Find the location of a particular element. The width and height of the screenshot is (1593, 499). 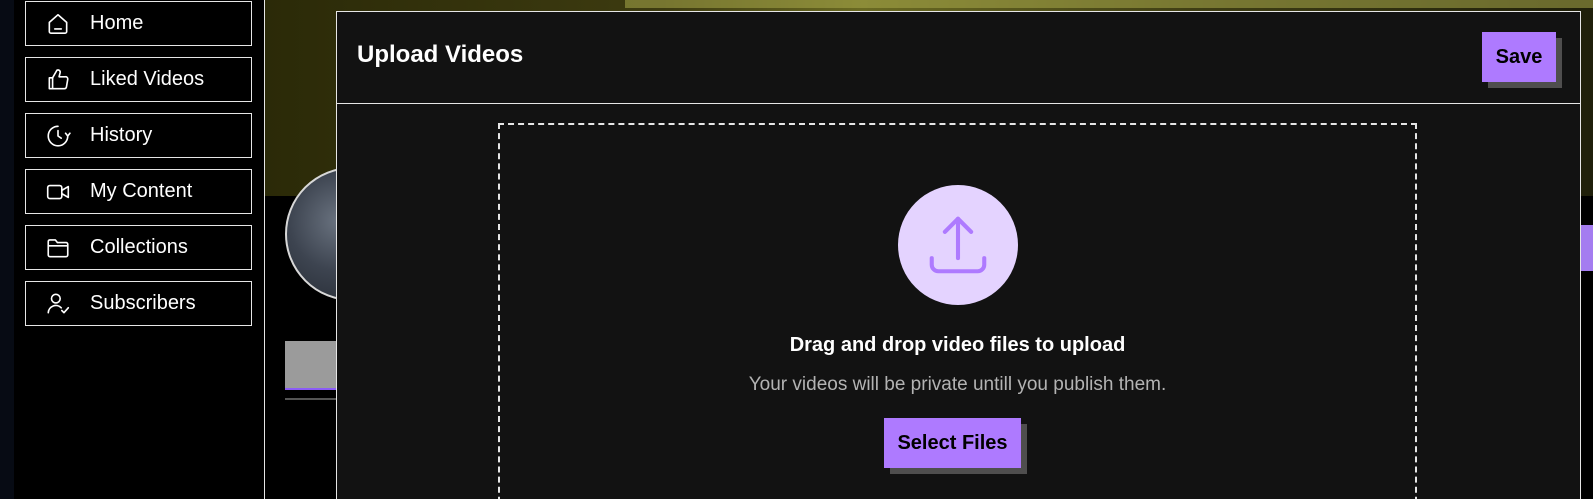

sidebar-item-history: History is located at coordinates (138, 135).